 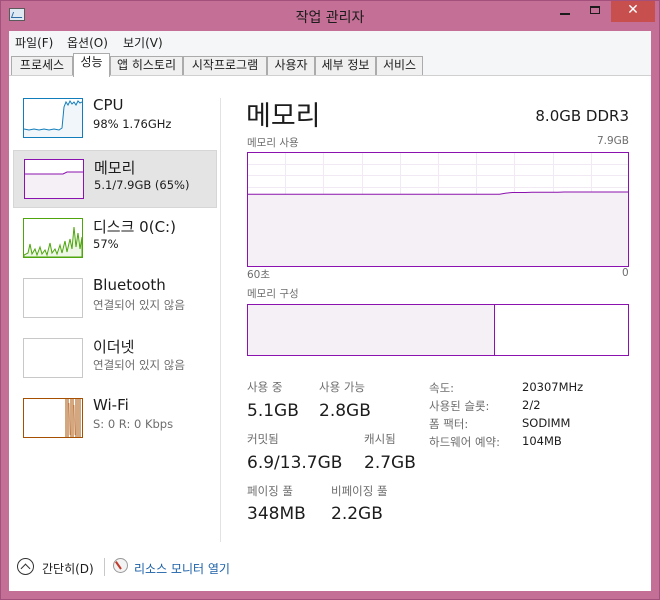 I want to click on sidebar-cpu-subtitle: 98% 1.76GHz, so click(x=132, y=124).